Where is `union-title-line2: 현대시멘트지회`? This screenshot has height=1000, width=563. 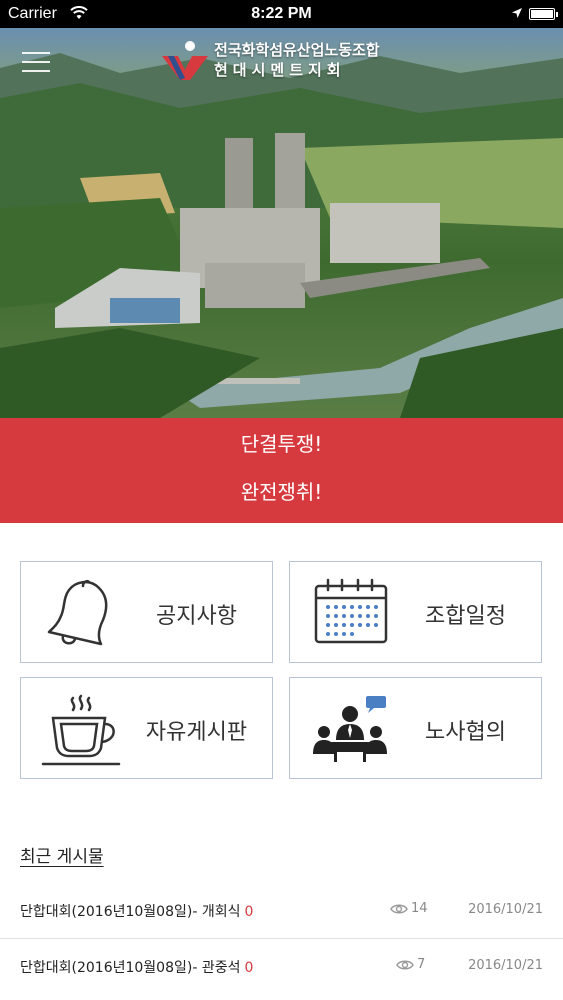
union-title-line2: 현대시멘트지회 is located at coordinates (280, 70).